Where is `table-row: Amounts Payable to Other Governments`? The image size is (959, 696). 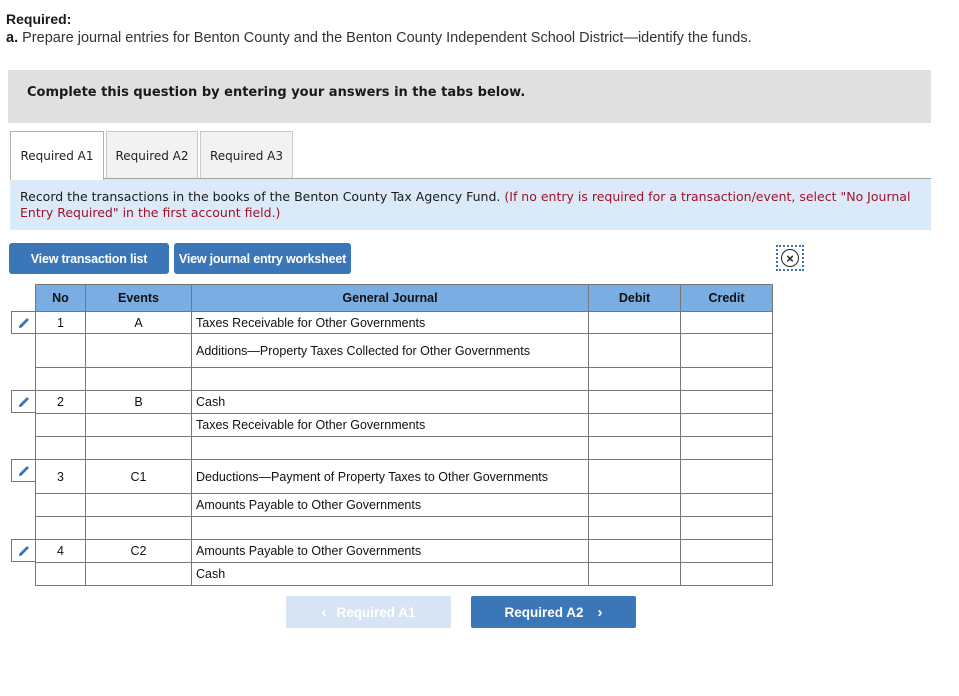
table-row: Amounts Payable to Other Governments is located at coordinates (404, 505).